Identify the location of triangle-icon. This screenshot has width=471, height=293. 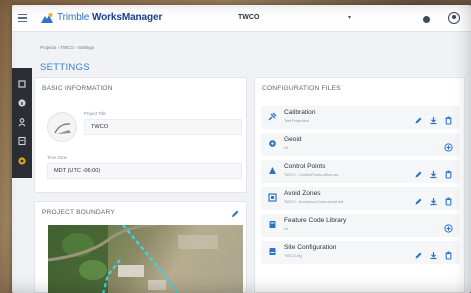
(272, 170).